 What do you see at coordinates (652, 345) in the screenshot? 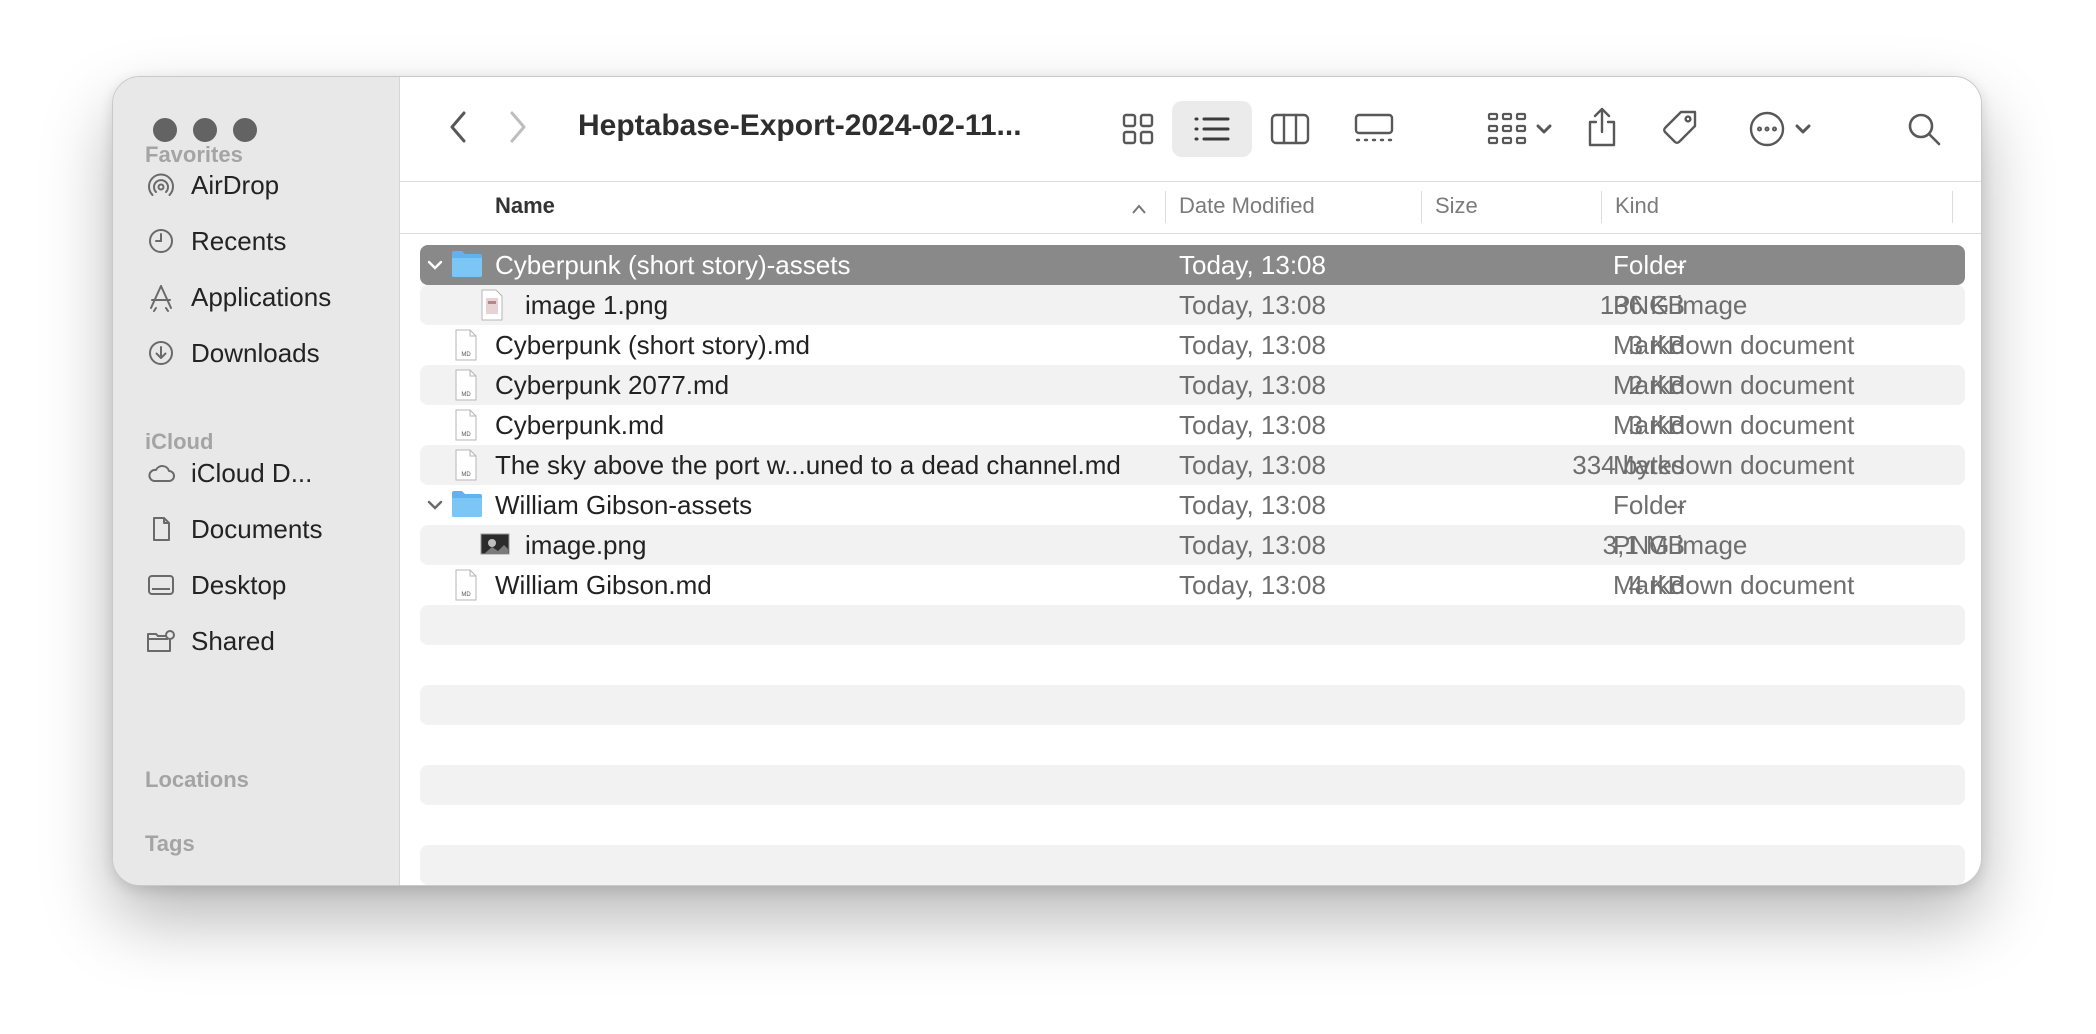
I see `file-name: Cyberpunk (short story).md` at bounding box center [652, 345].